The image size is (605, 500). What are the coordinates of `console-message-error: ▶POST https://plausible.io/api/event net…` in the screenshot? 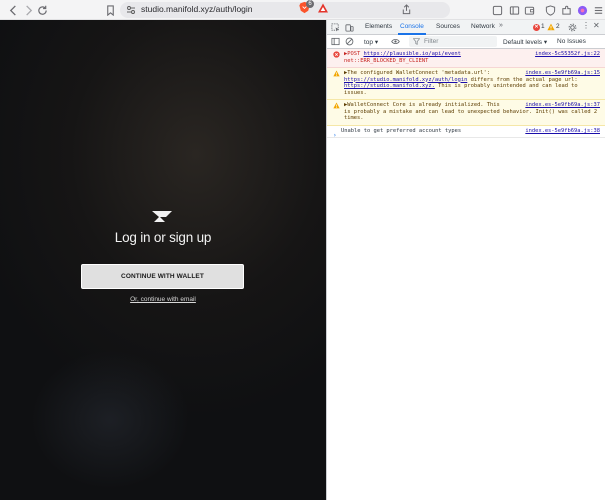 It's located at (466, 58).